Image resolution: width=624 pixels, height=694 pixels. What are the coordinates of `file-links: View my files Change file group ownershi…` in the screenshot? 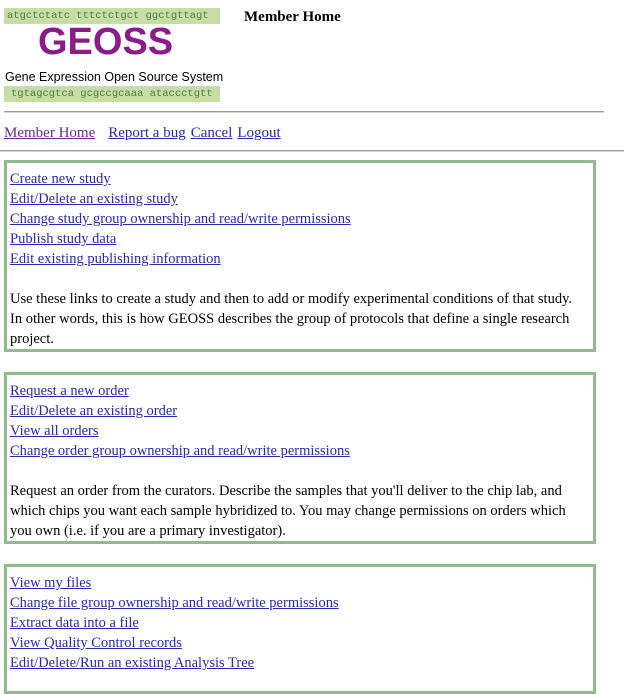 It's located at (301, 623).